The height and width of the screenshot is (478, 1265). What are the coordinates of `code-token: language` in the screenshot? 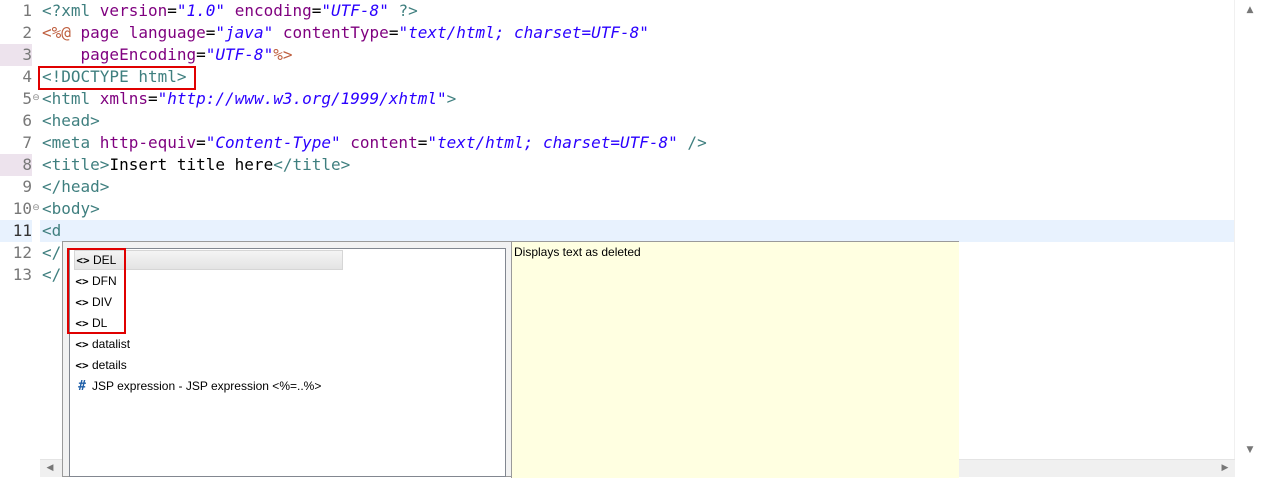 It's located at (167, 32).